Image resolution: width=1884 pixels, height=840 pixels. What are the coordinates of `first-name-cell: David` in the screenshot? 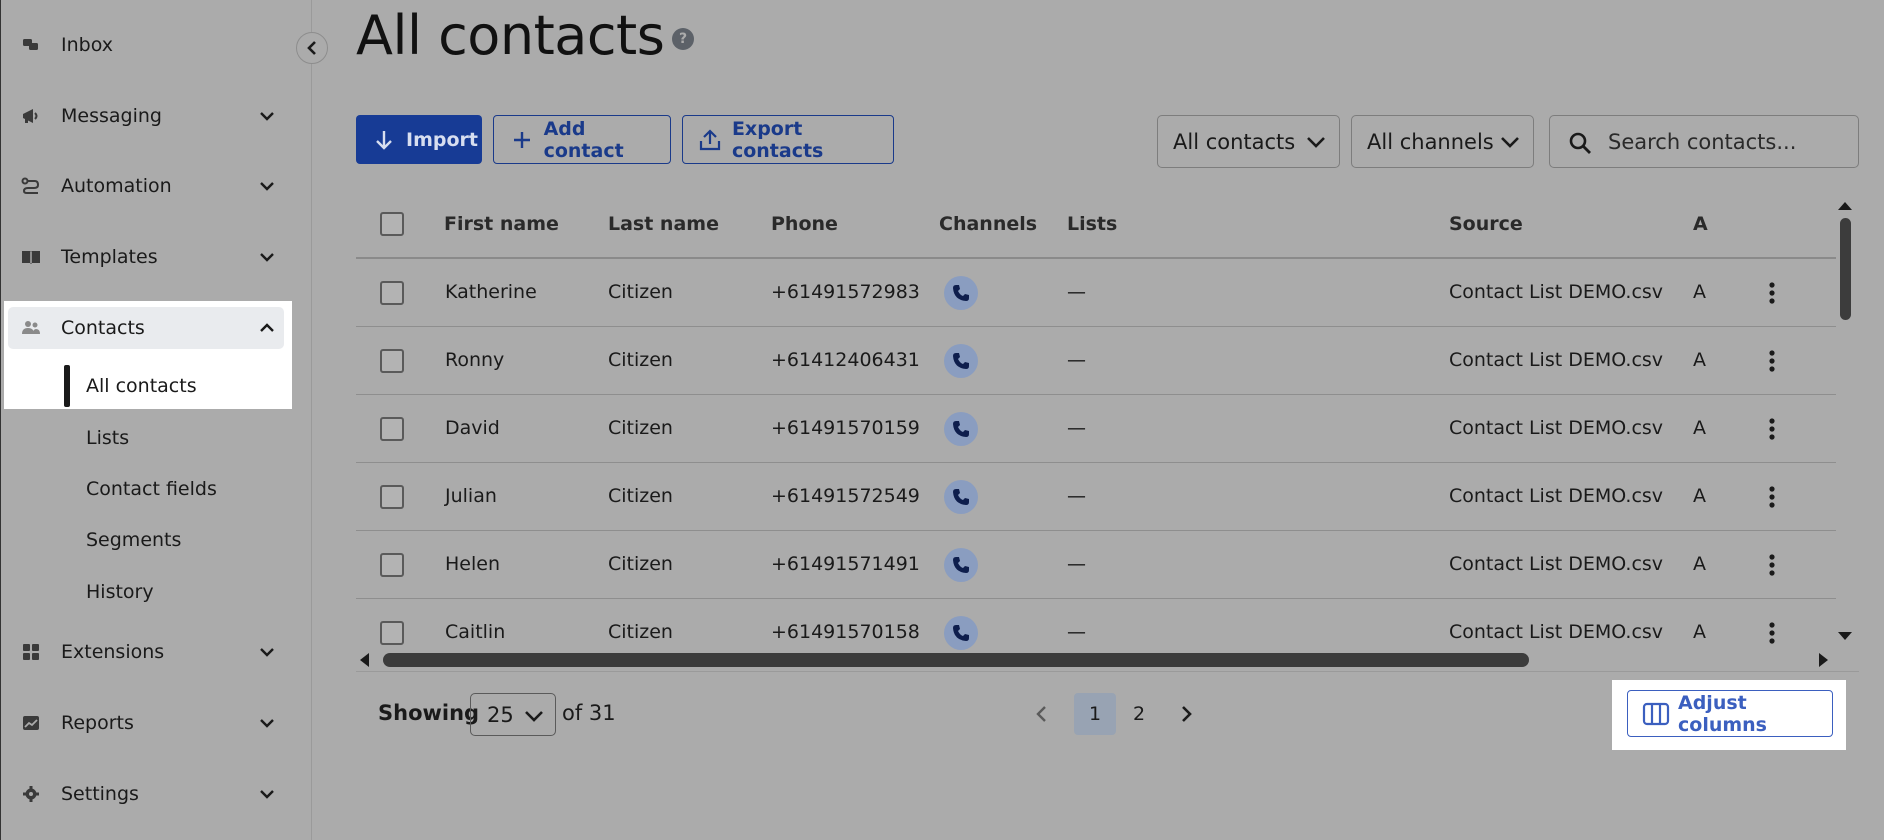 It's located at (472, 428).